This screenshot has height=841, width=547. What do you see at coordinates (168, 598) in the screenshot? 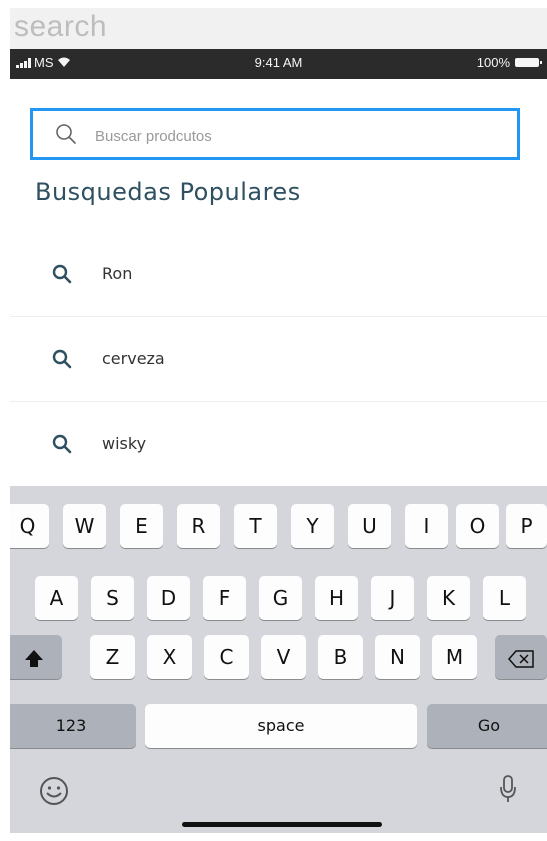
I see `key-d: D` at bounding box center [168, 598].